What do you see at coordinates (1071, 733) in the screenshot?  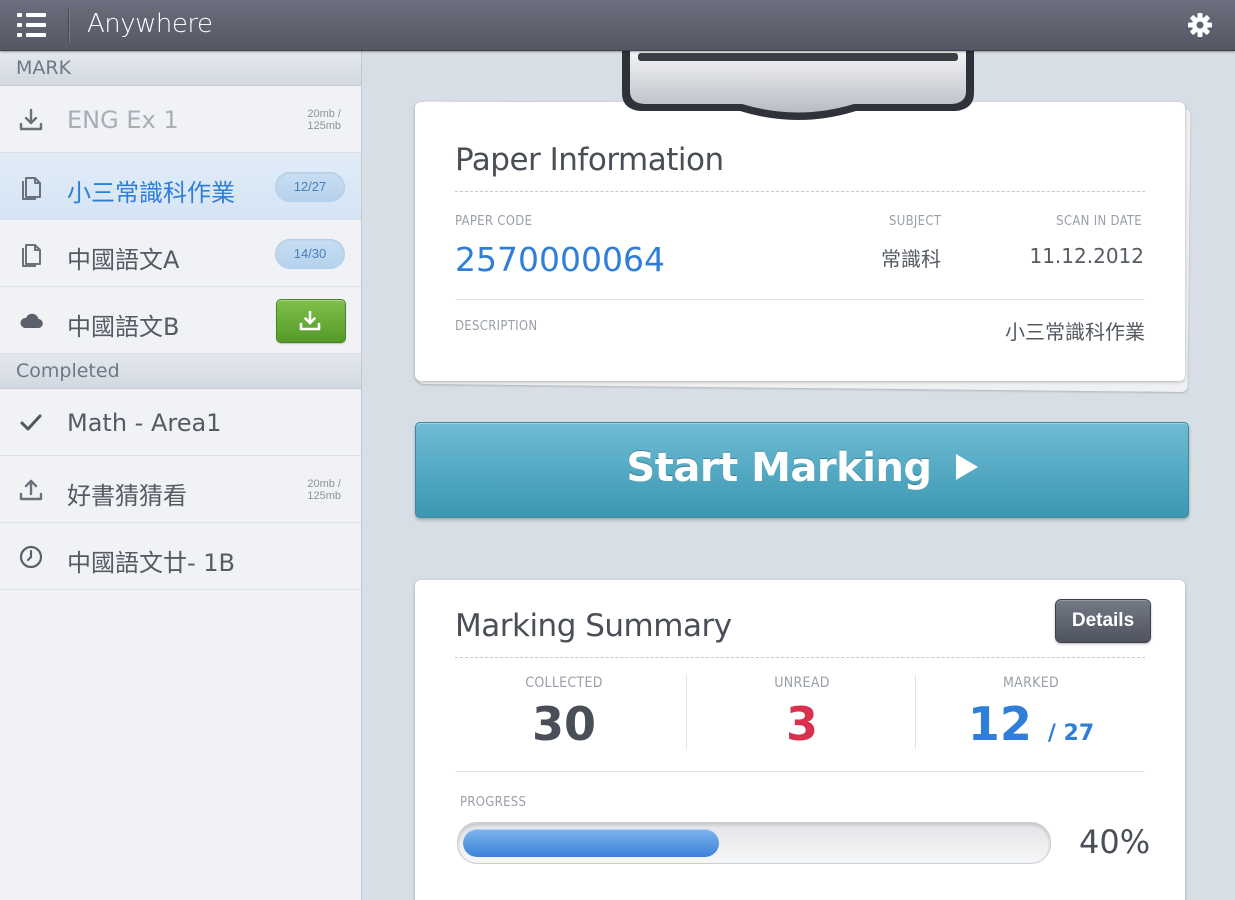 I see `marked-total: / 27` at bounding box center [1071, 733].